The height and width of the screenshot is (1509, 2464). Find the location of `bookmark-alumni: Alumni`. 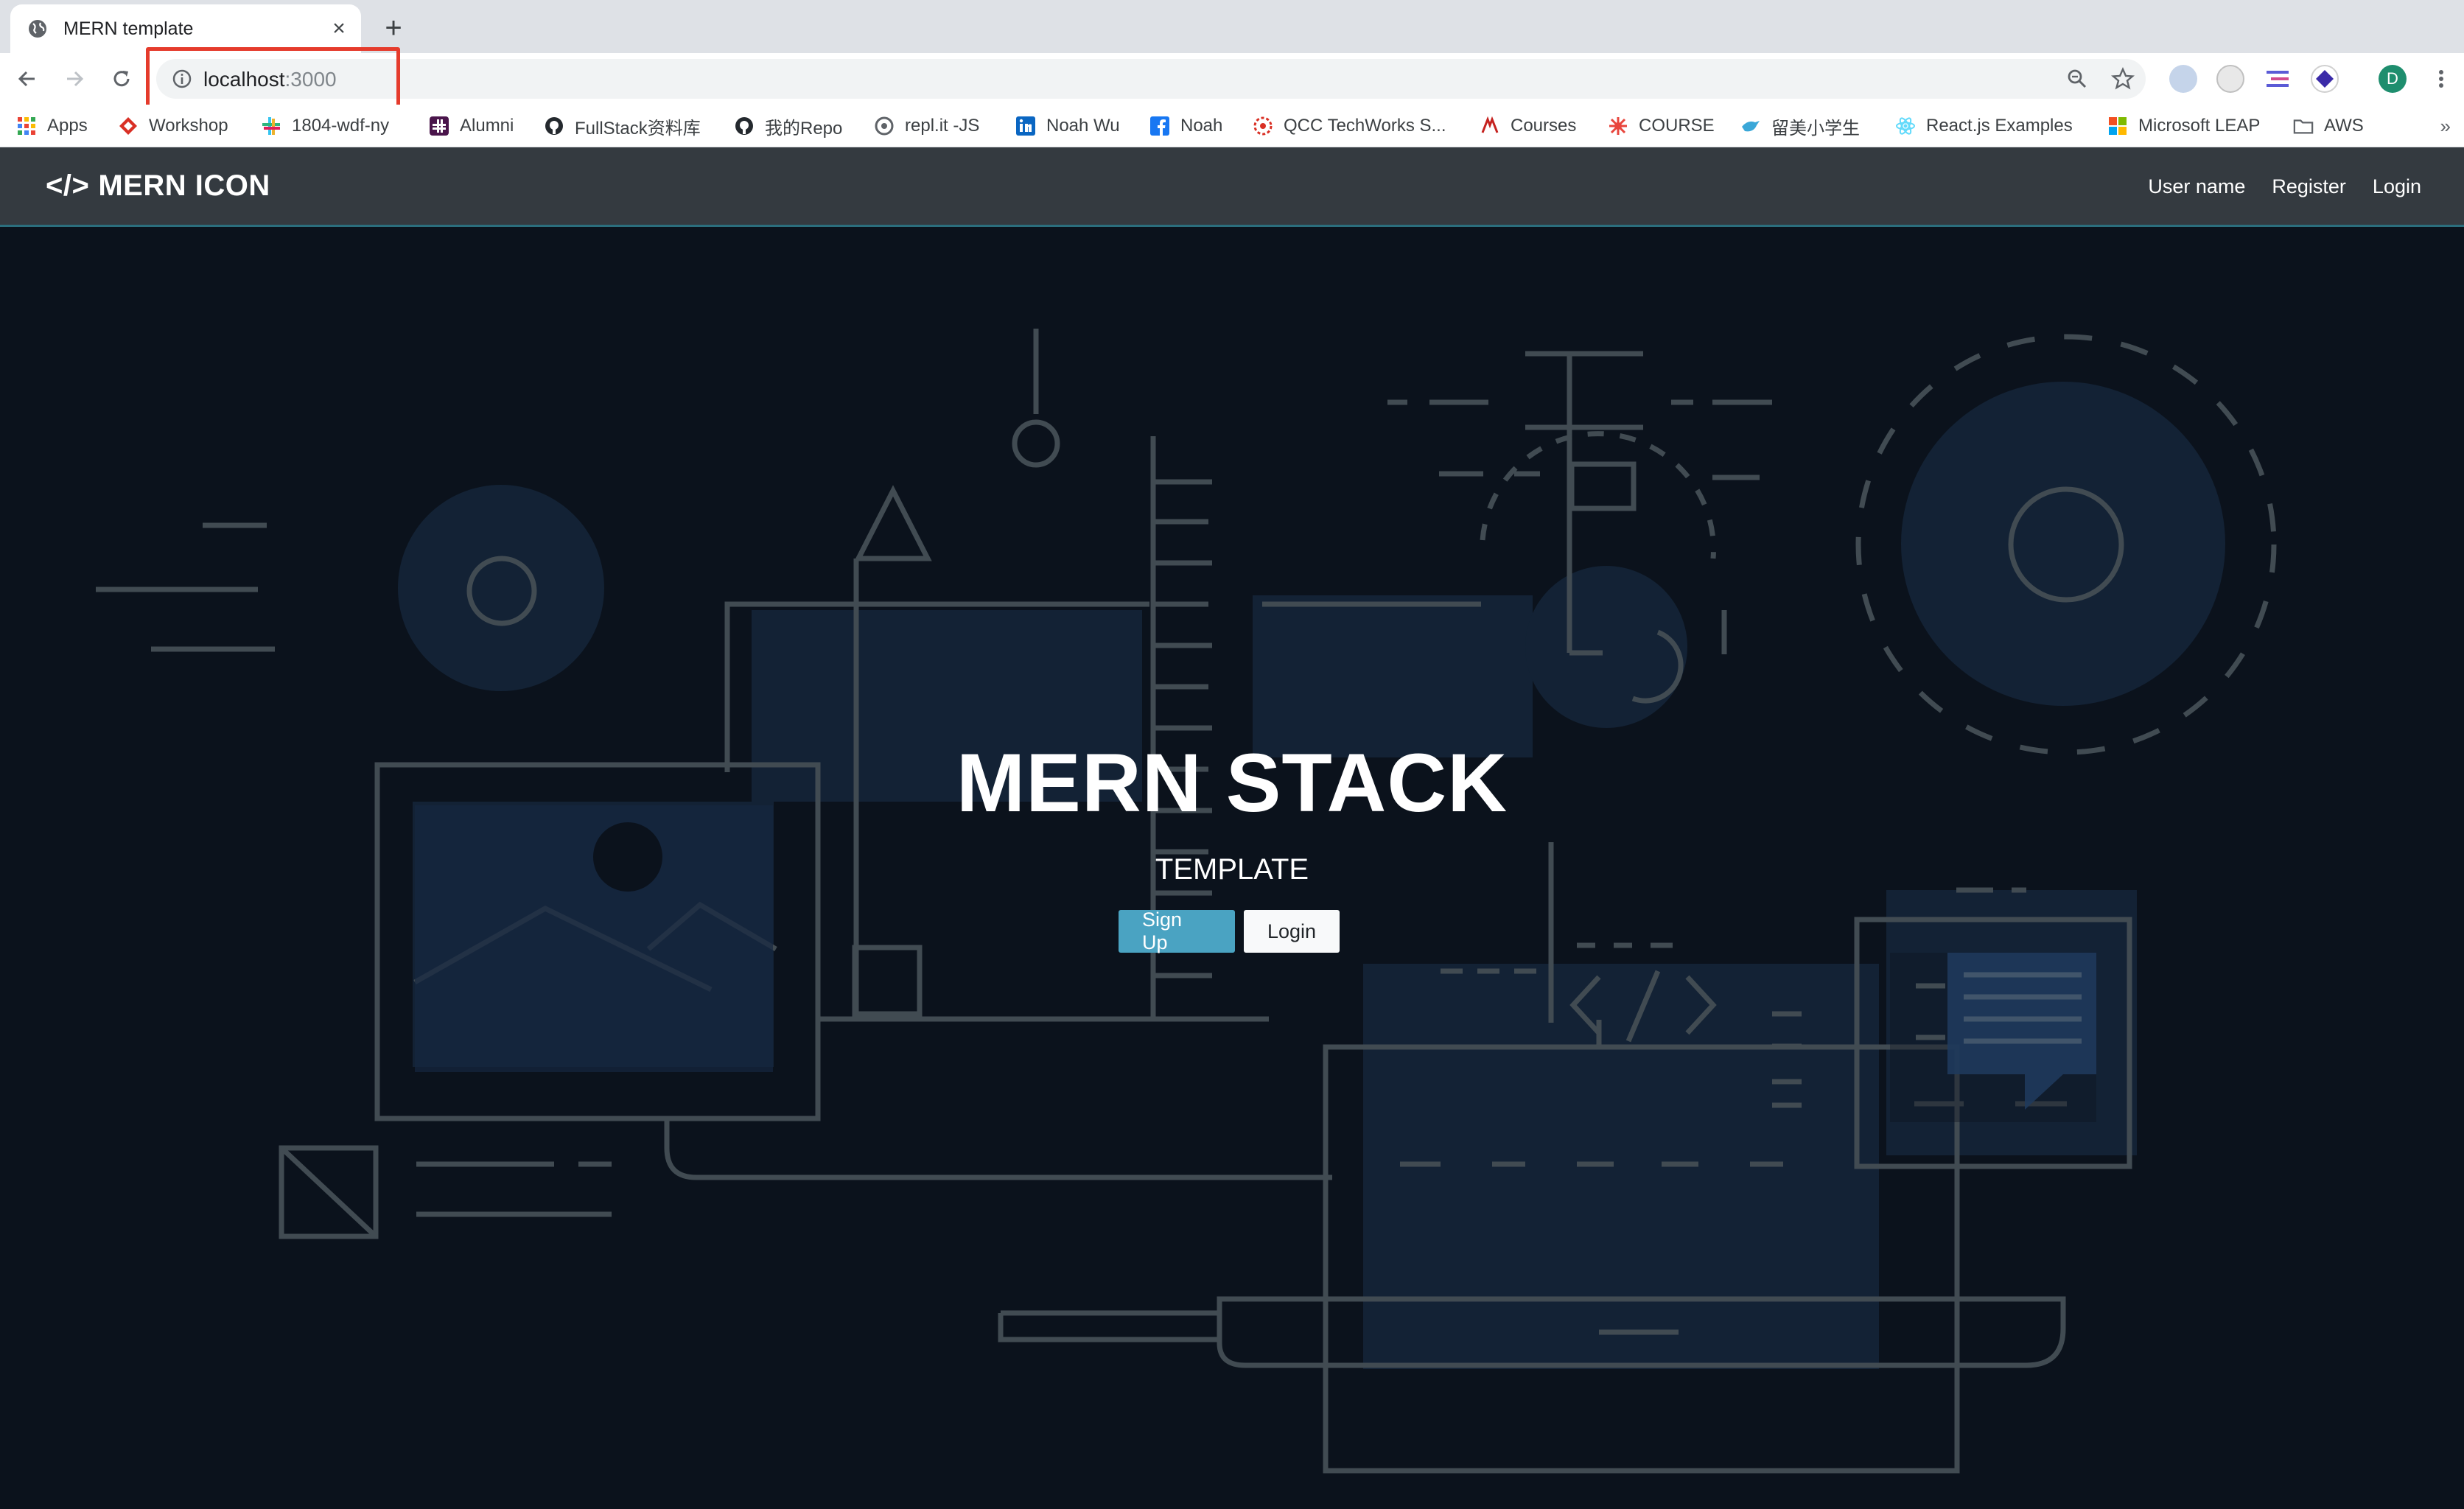

bookmark-alumni: Alumni is located at coordinates (472, 126).